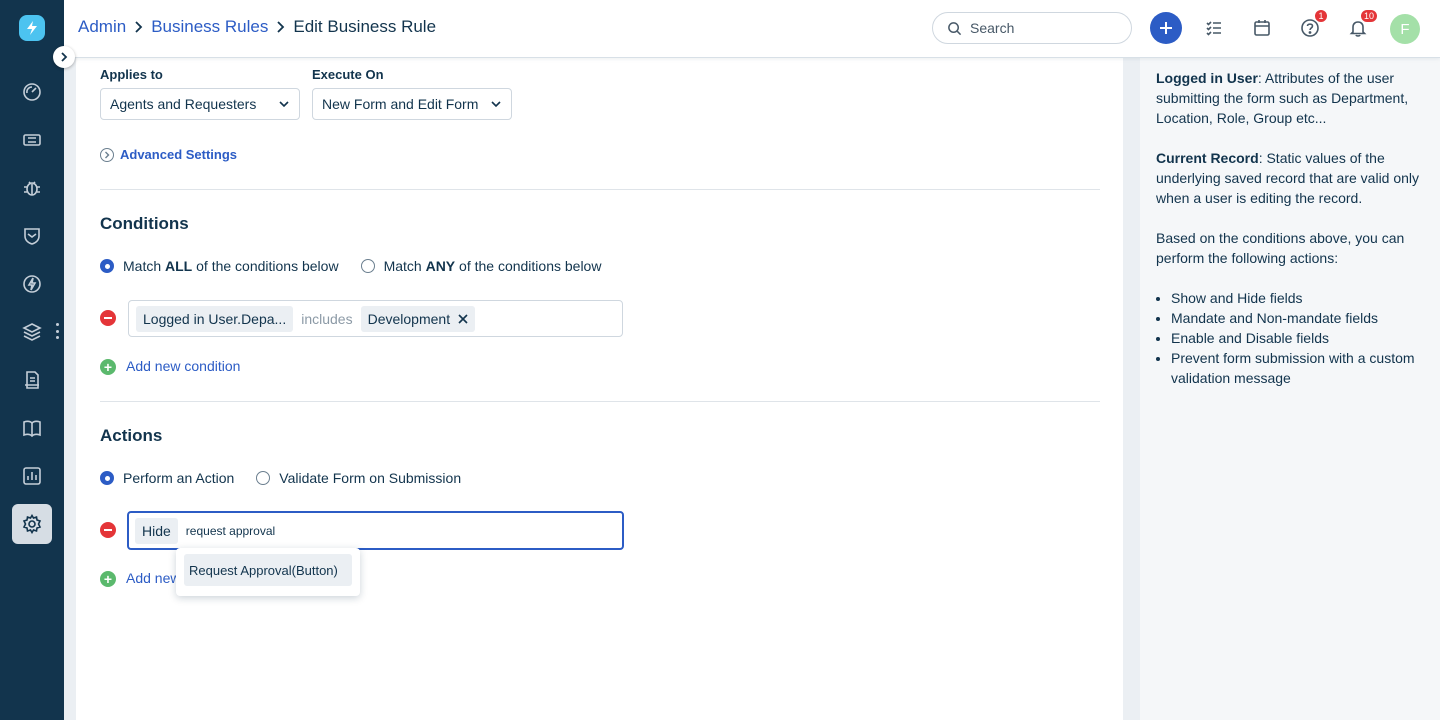 Image resolution: width=1440 pixels, height=720 pixels. I want to click on suggestion-option: Request Approval(Button), so click(268, 570).